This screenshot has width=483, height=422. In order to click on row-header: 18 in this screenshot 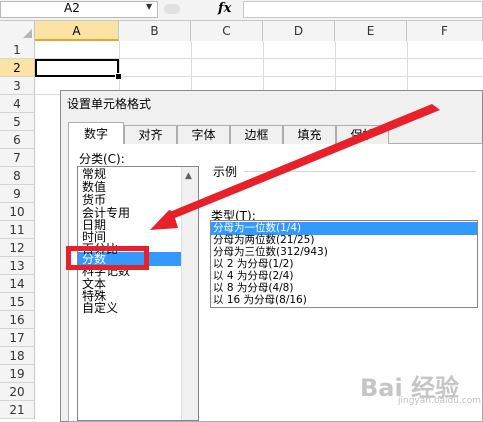, I will do `click(17, 356)`.